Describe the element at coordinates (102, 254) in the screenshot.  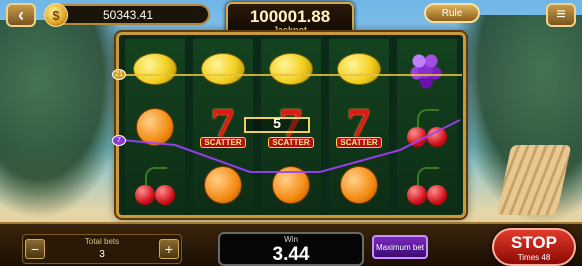
I see `total-bets-value: 3` at that location.